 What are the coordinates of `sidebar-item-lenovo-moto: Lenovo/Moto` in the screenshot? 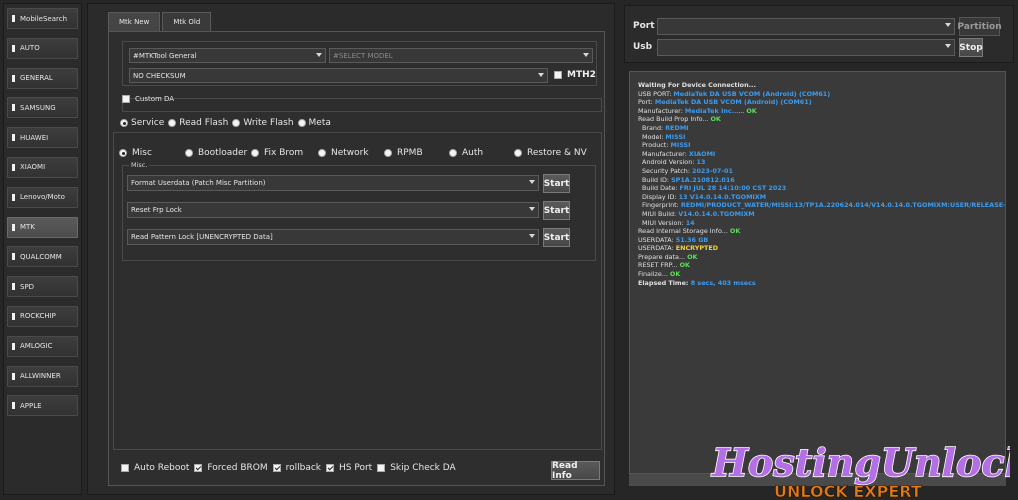 It's located at (42, 197).